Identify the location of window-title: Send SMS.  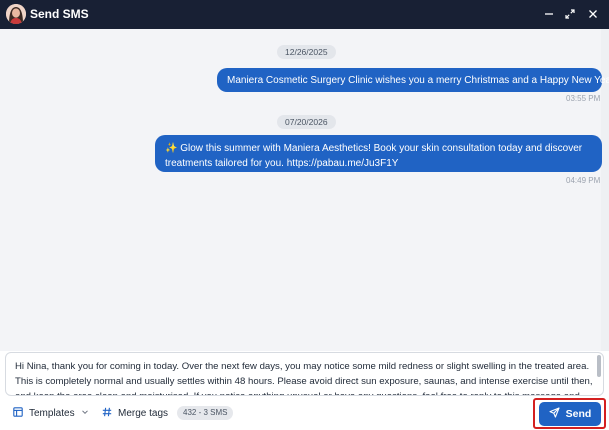
(59, 14).